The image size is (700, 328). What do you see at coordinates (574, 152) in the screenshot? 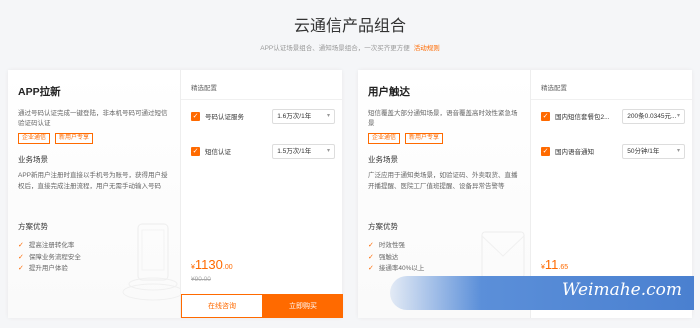
I see `config-item-name: 国内语音通知` at bounding box center [574, 152].